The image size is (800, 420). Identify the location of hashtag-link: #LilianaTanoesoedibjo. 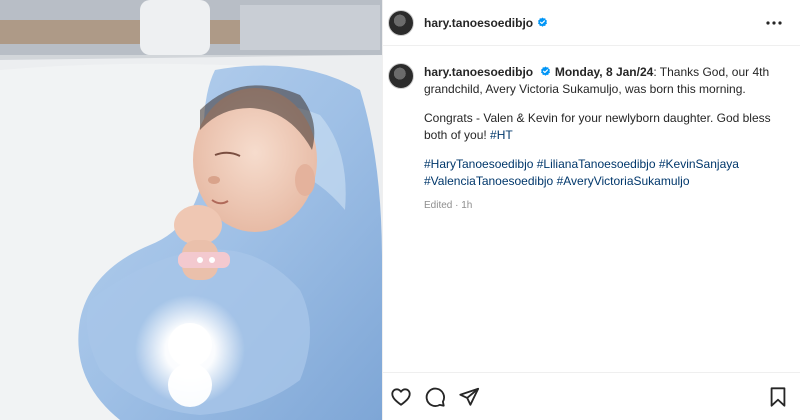
(596, 164).